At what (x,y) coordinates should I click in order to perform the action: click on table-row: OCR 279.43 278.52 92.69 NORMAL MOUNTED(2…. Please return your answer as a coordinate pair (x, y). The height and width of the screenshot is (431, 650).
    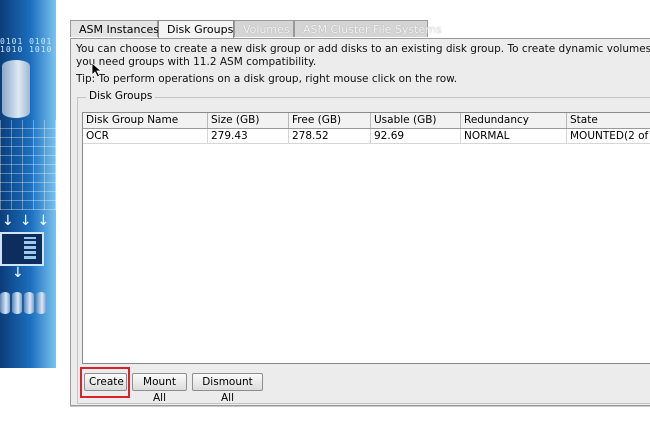
    Looking at the image, I should click on (366, 136).